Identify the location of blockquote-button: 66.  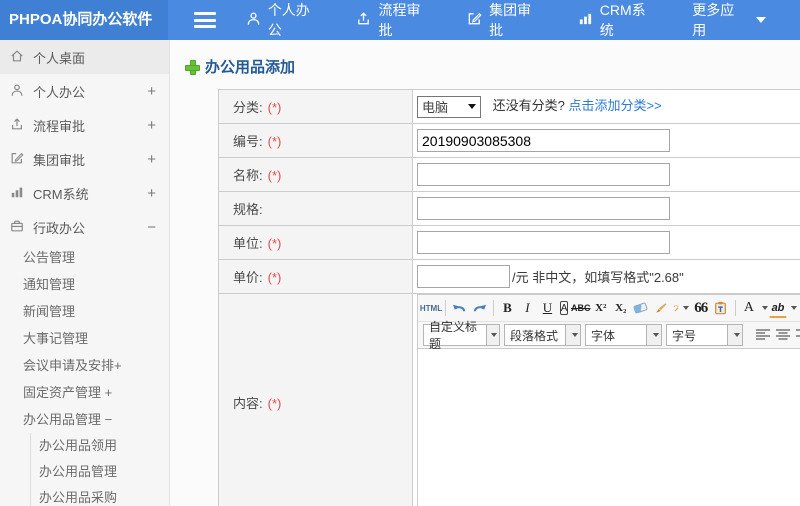
(701, 308).